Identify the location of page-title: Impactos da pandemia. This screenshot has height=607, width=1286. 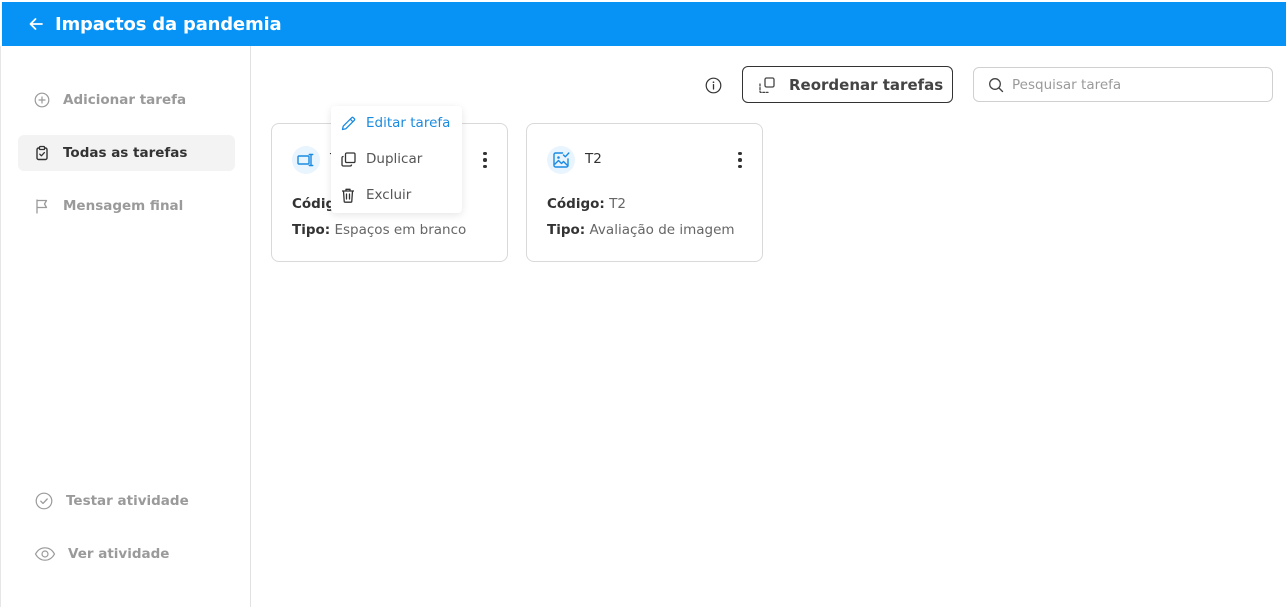
(168, 24).